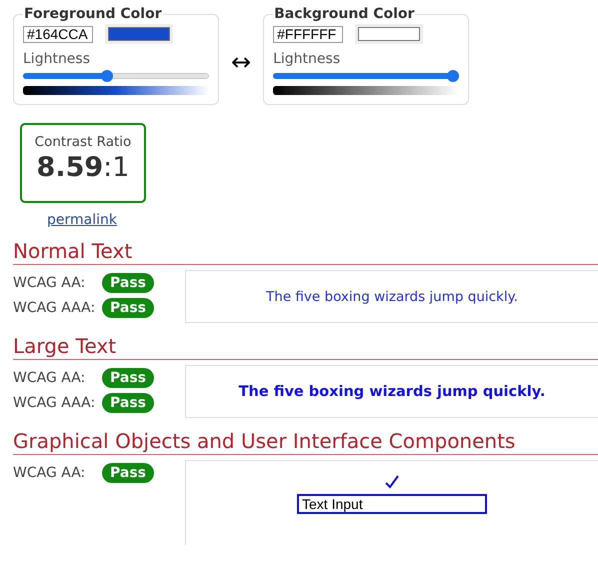 The width and height of the screenshot is (598, 577). I want to click on permalink: permalink, so click(82, 220).